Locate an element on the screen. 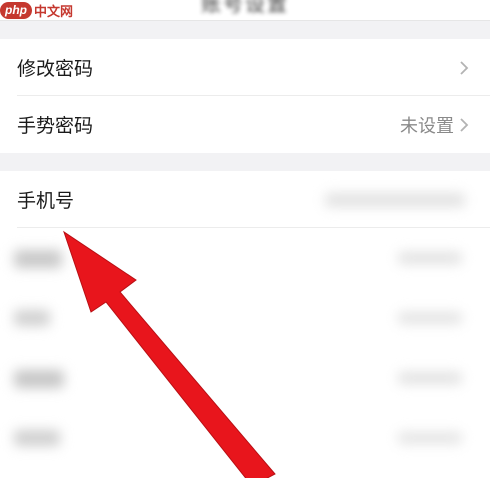 This screenshot has height=478, width=490. phone-label: 手机号 is located at coordinates (46, 201).